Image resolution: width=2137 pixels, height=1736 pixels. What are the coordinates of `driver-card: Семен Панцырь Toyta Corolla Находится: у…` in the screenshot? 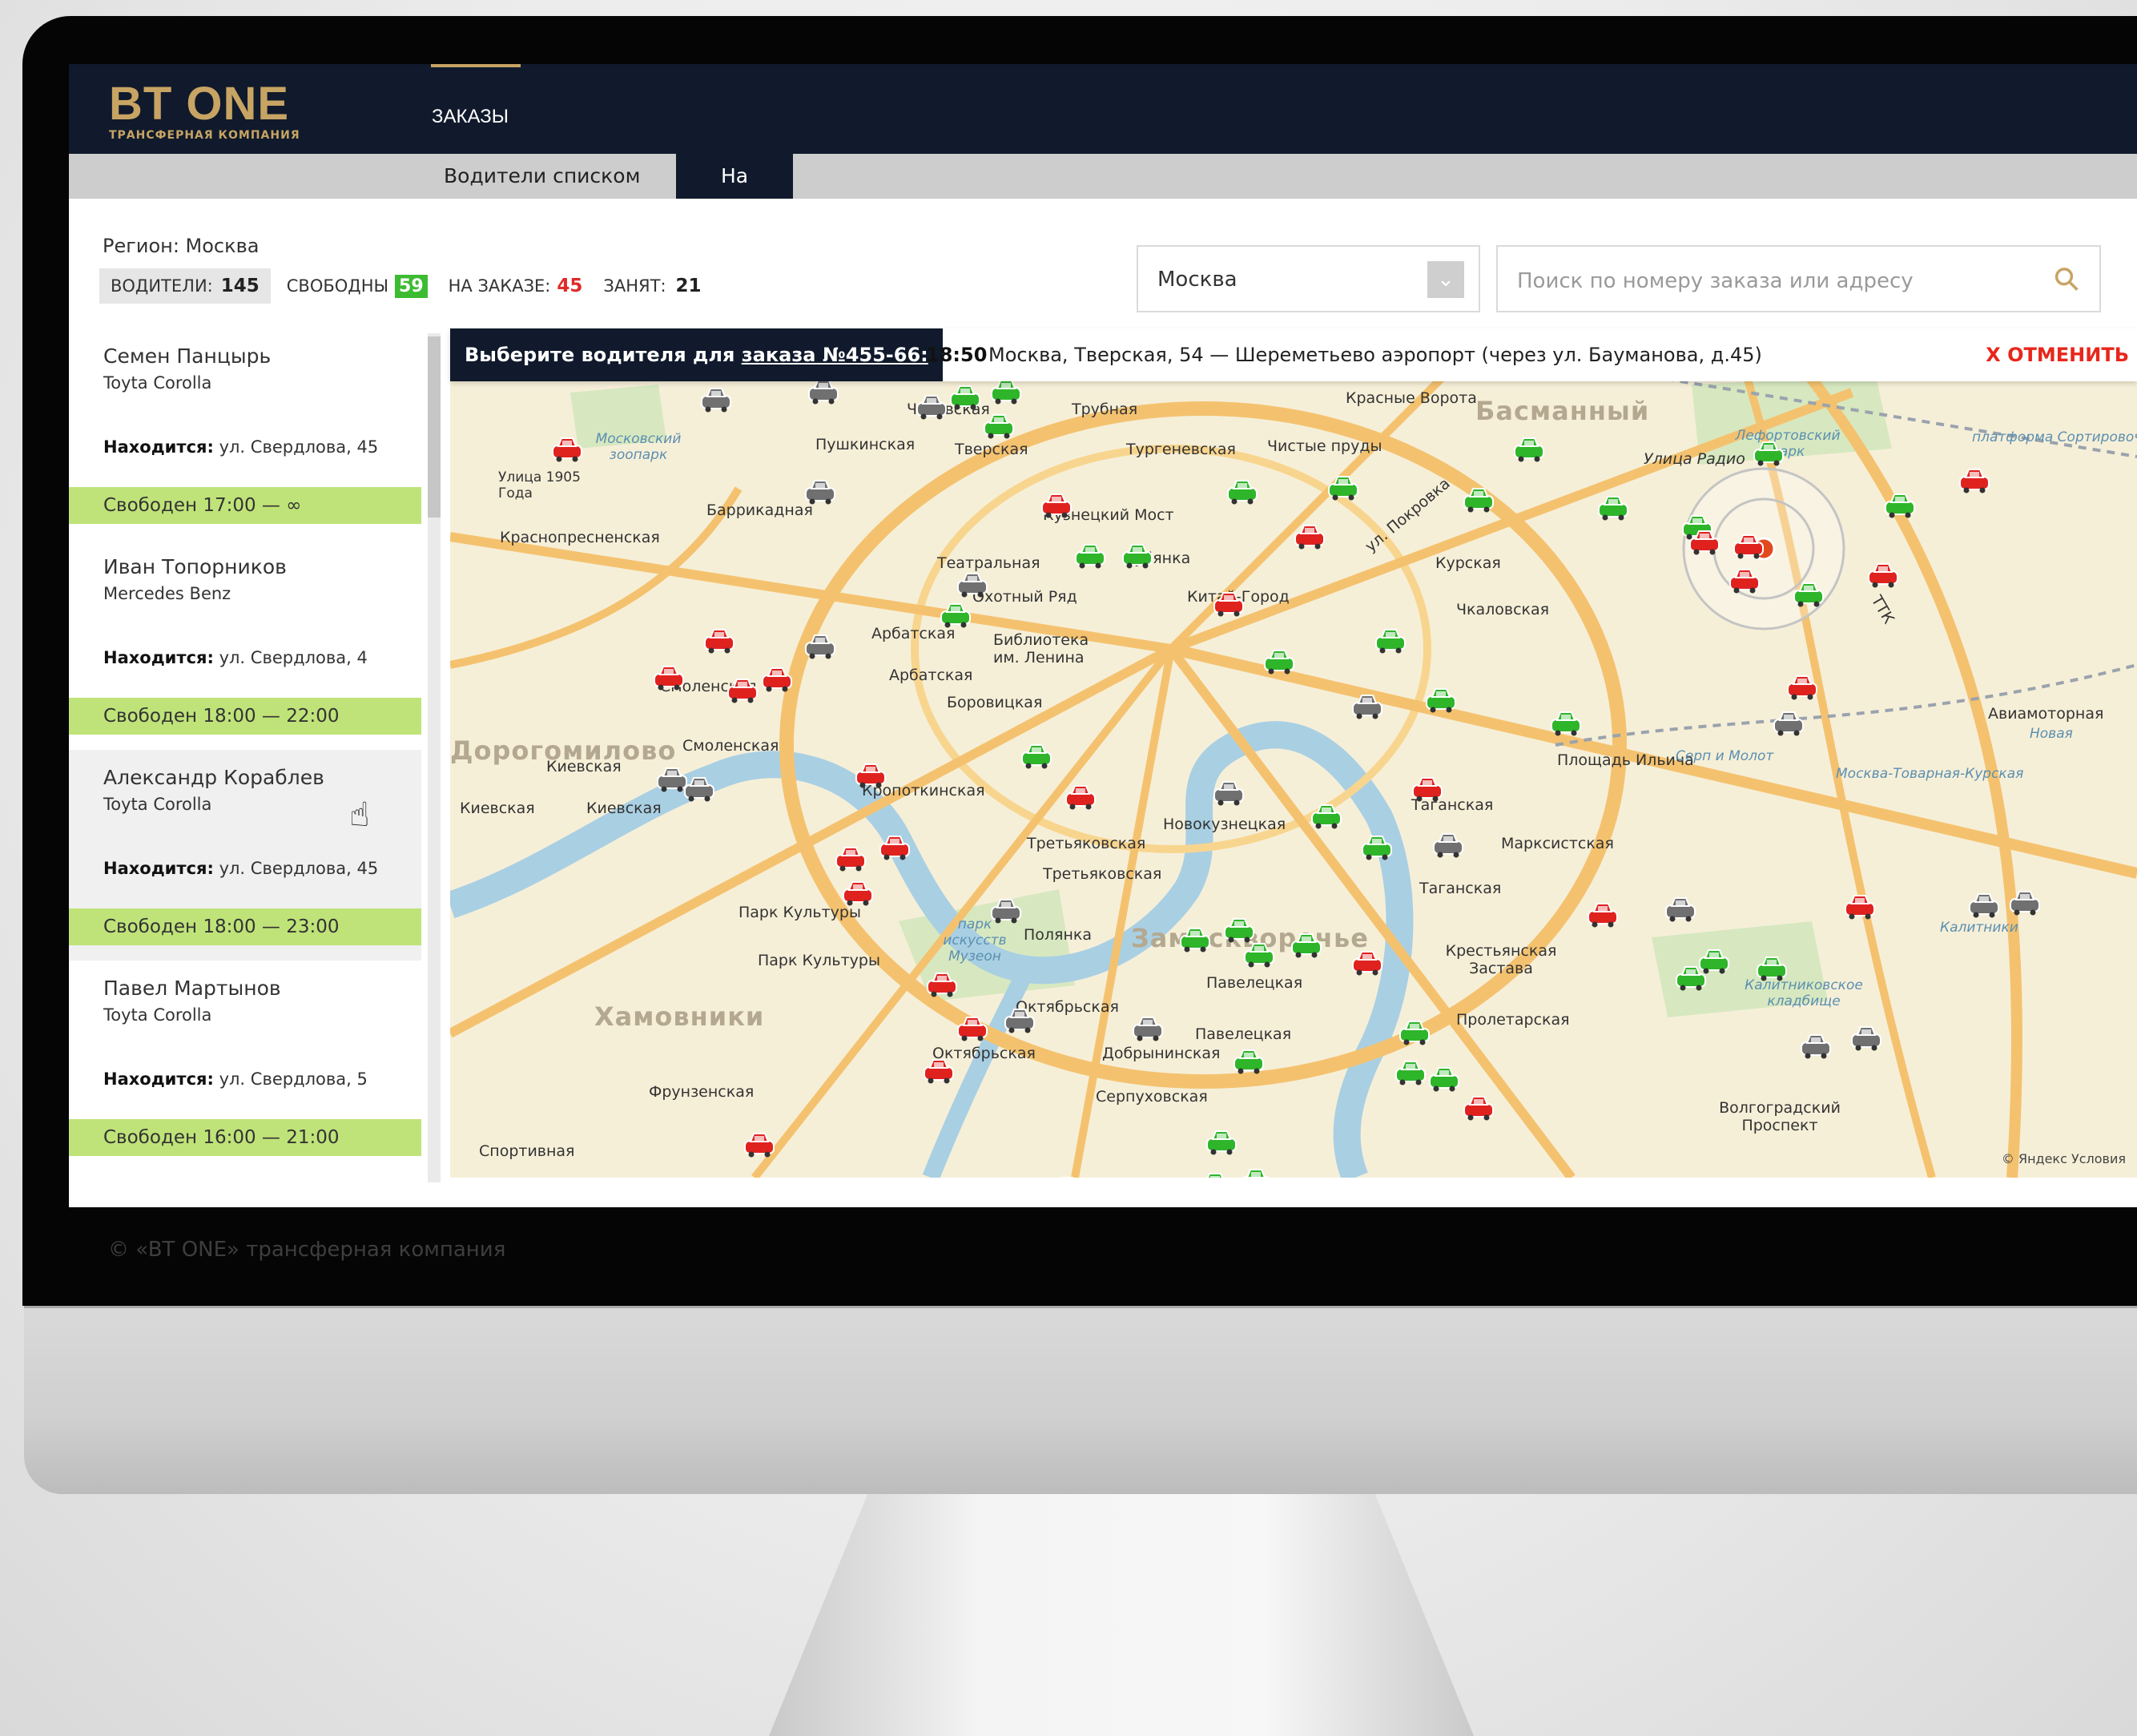 It's located at (245, 433).